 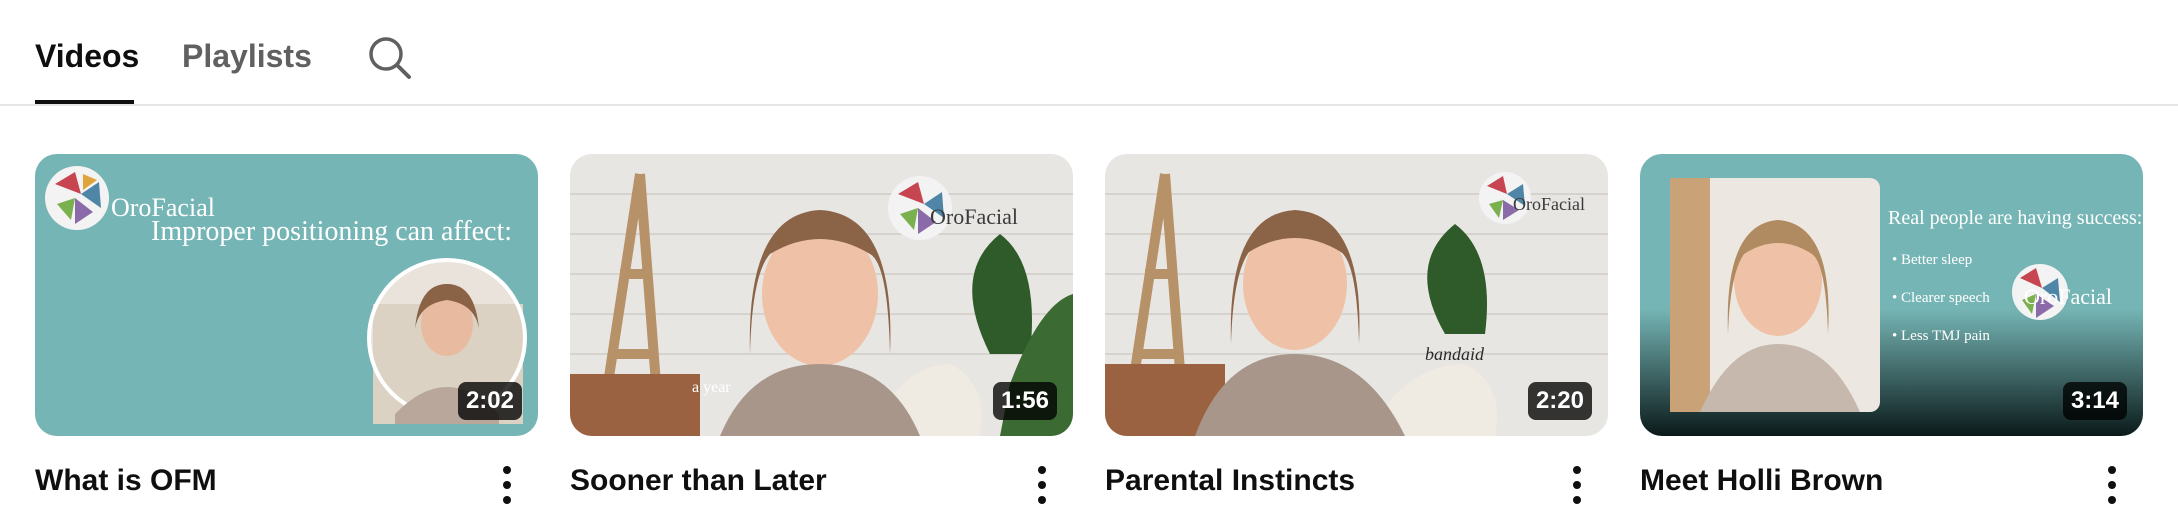 I want to click on duration-badge: 3:14, so click(x=2094, y=401).